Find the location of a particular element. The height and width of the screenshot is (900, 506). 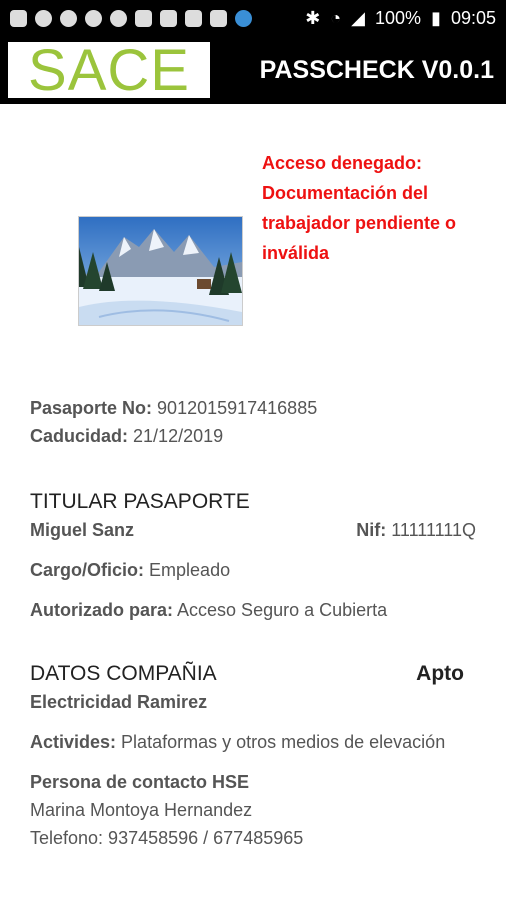

notification-icons is located at coordinates (131, 18).